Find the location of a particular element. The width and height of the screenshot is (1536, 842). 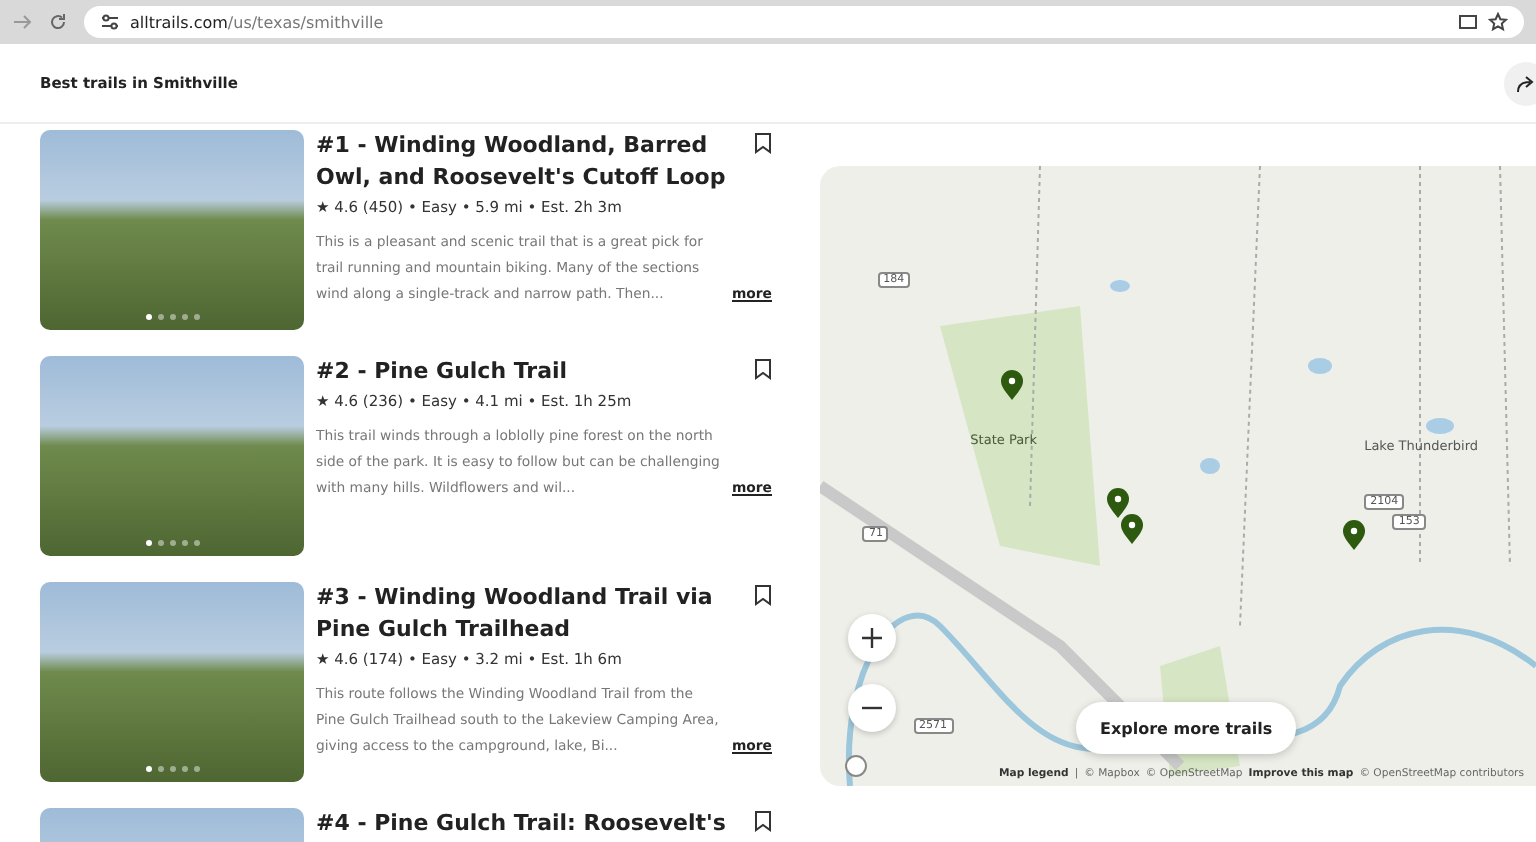

reload-icon is located at coordinates (58, 22).